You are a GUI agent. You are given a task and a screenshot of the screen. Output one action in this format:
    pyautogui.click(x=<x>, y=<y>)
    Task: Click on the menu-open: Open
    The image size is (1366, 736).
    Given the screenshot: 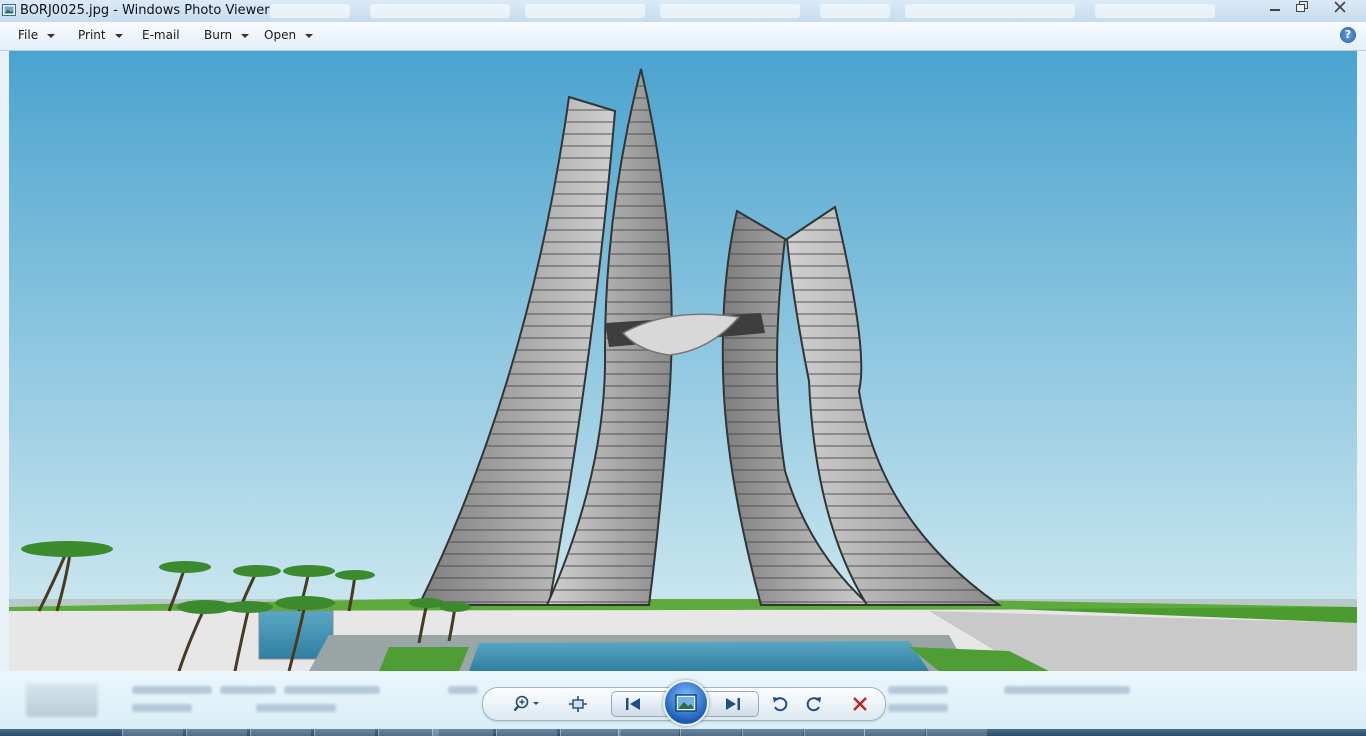 What is the action you would take?
    pyautogui.click(x=289, y=35)
    